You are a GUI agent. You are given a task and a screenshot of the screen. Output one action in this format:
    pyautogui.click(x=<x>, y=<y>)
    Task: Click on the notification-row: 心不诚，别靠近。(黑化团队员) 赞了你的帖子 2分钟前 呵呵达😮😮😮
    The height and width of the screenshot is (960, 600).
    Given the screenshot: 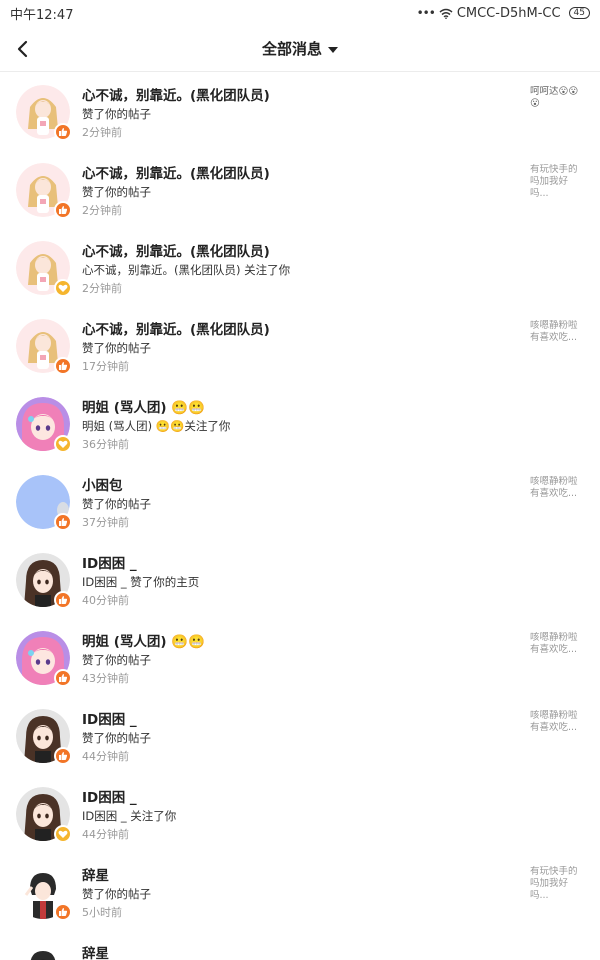 What is the action you would take?
    pyautogui.click(x=300, y=111)
    